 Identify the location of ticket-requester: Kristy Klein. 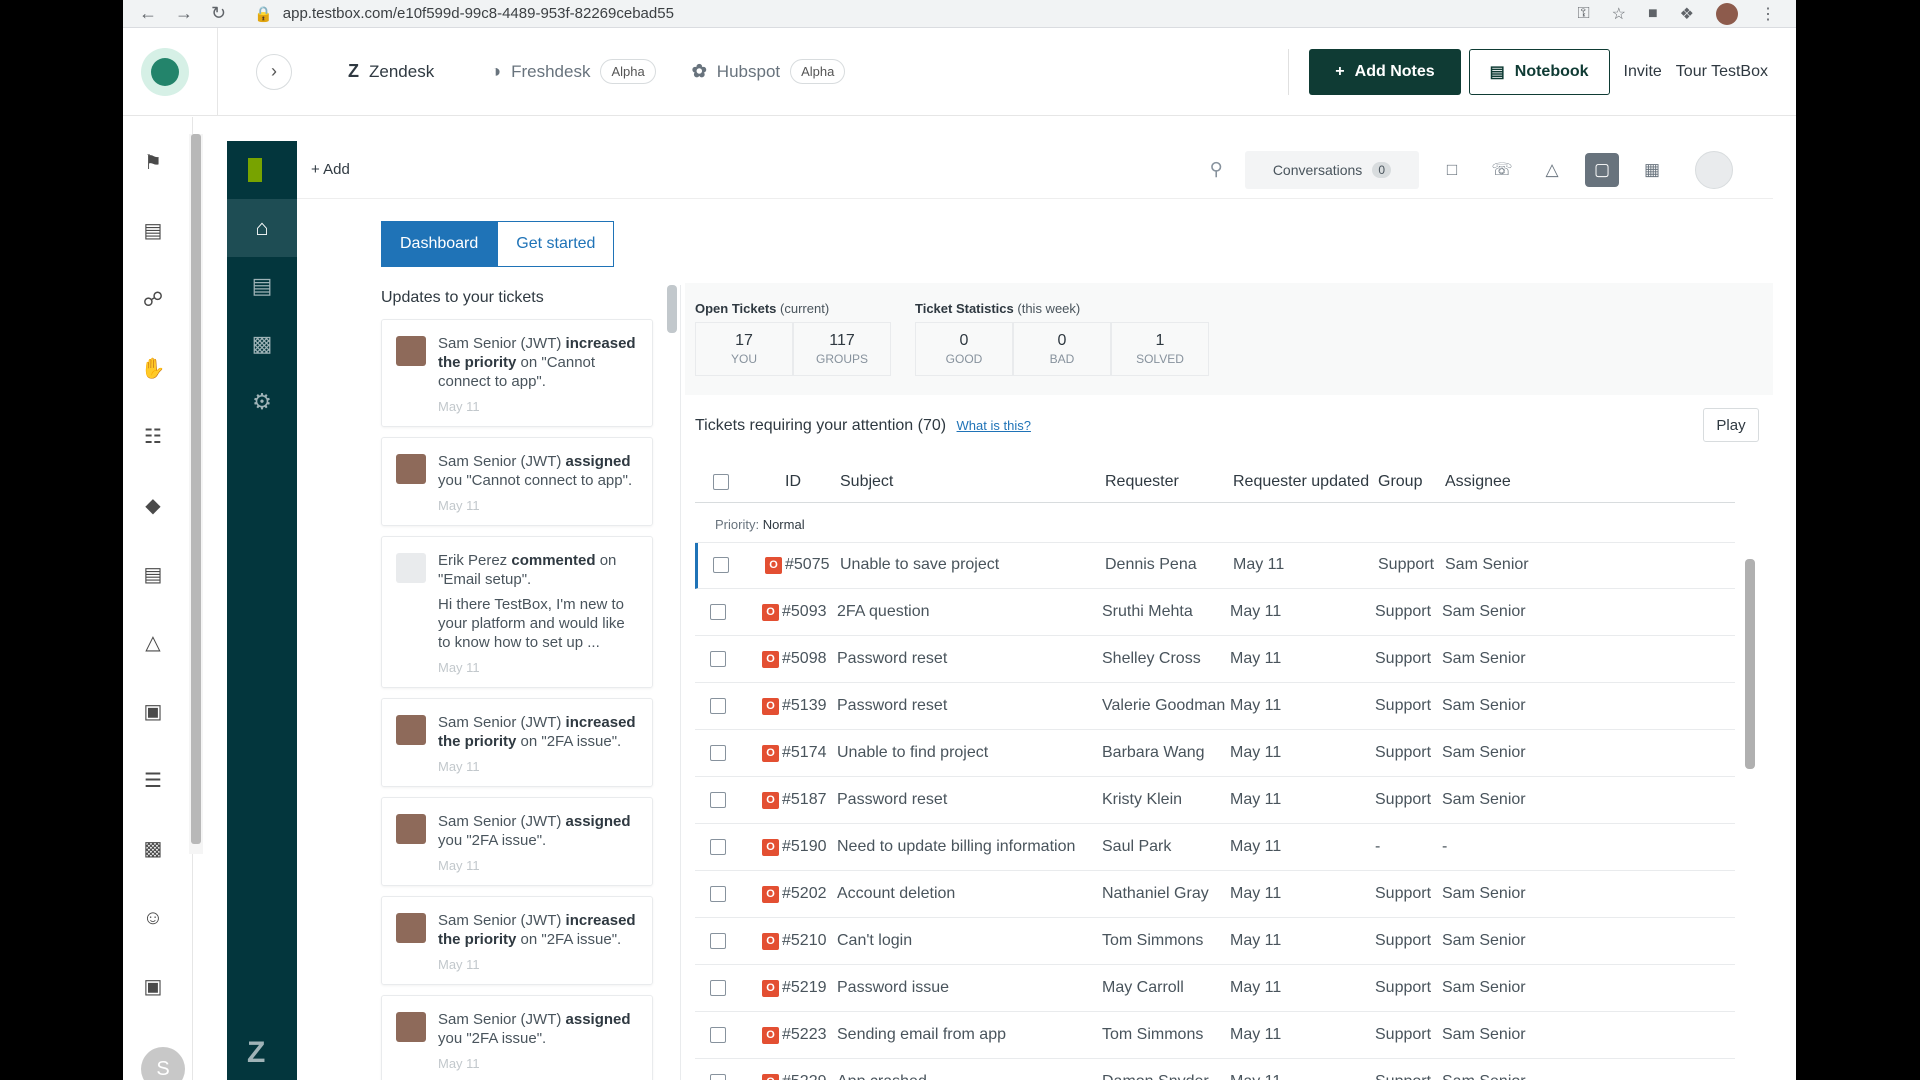
(1142, 800).